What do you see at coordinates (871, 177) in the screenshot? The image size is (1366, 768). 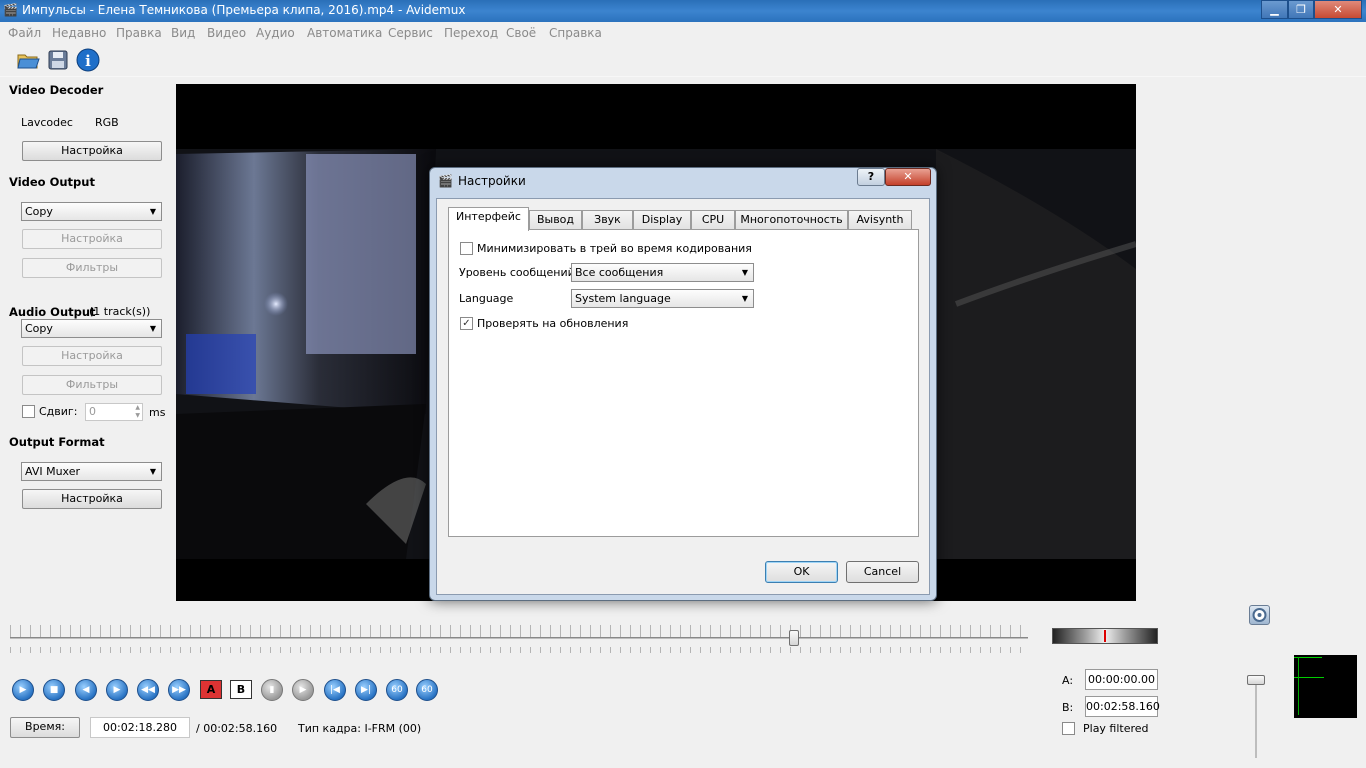 I see `dialog-help-button: ?` at bounding box center [871, 177].